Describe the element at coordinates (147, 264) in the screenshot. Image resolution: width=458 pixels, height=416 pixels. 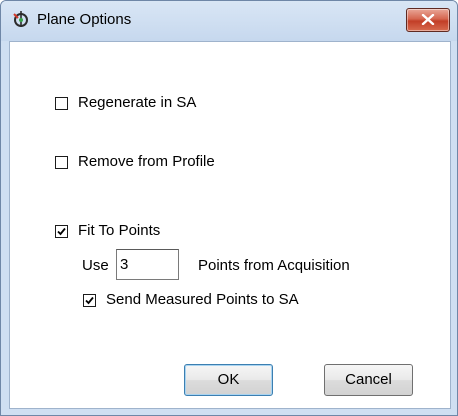
I see `points-count-input: 3` at that location.